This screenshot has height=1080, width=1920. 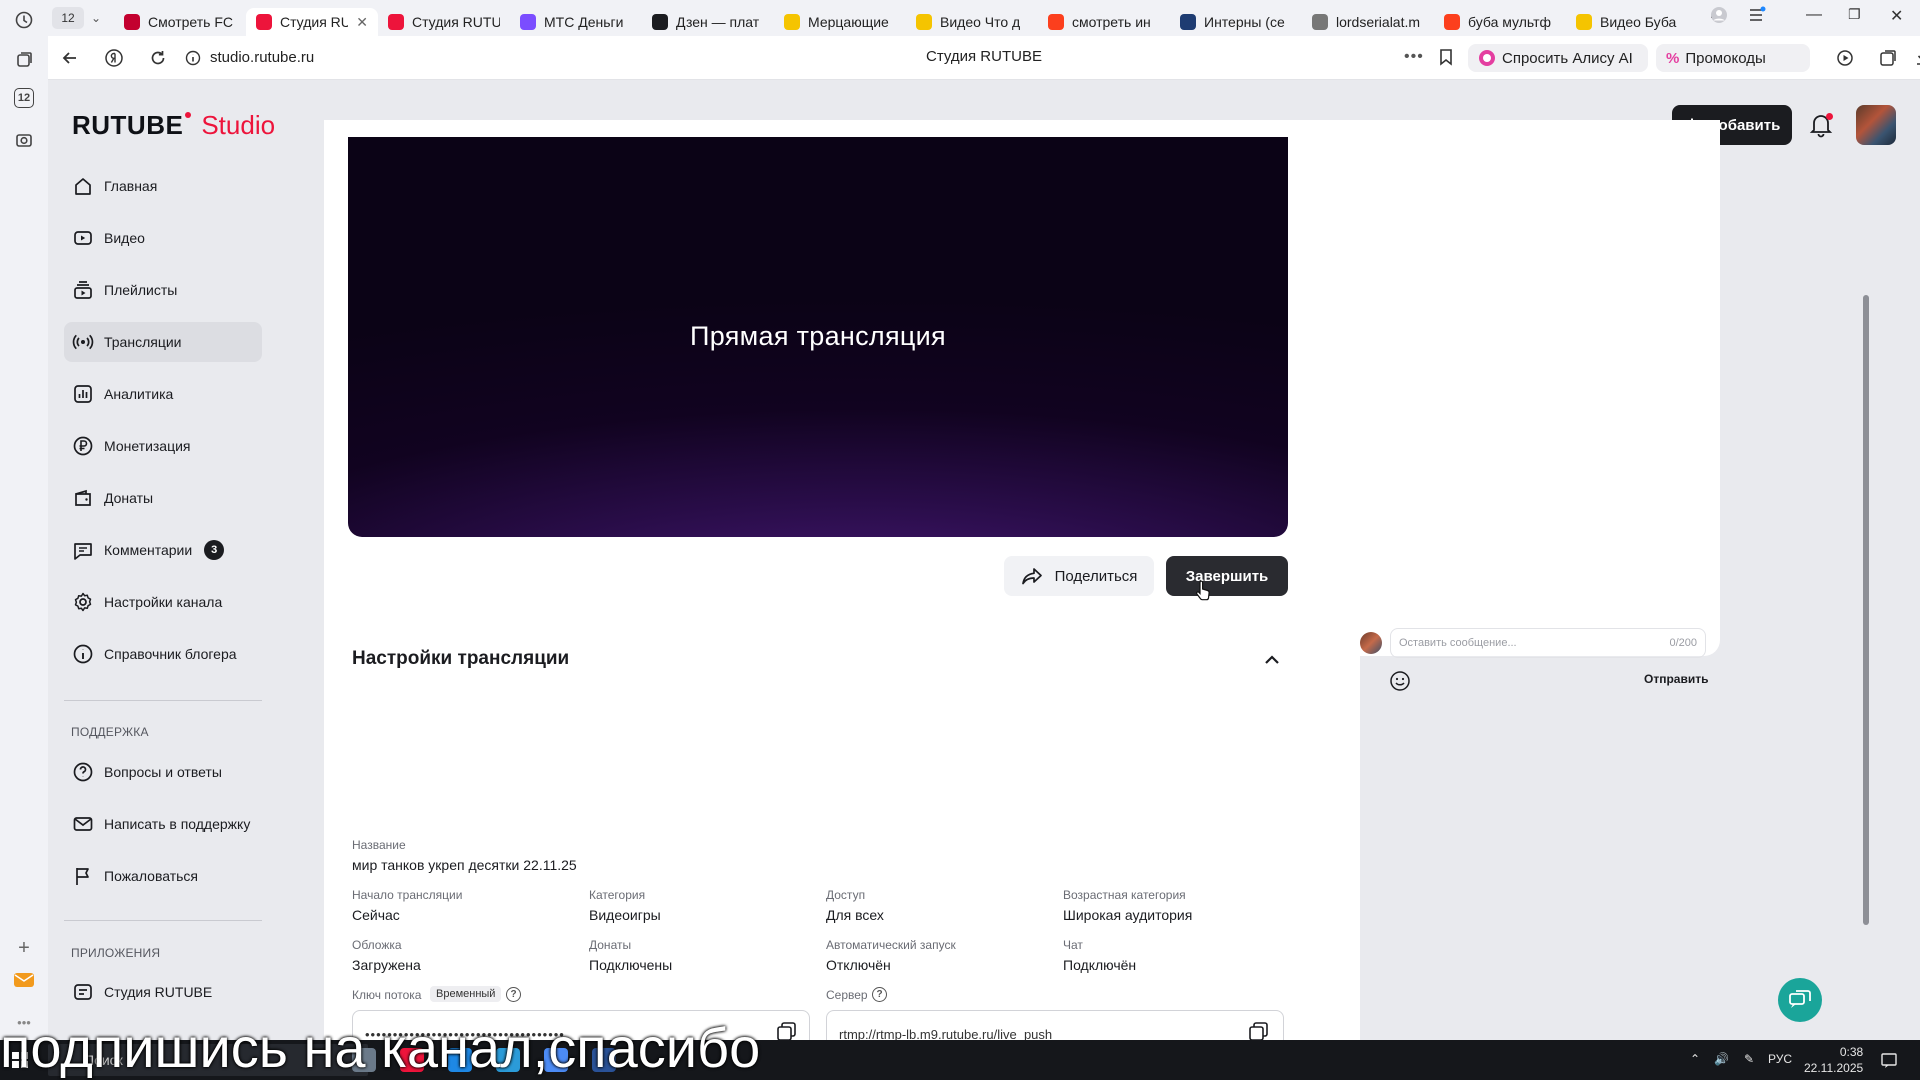 I want to click on sidebar-item: Плейлисты, so click(x=163, y=290).